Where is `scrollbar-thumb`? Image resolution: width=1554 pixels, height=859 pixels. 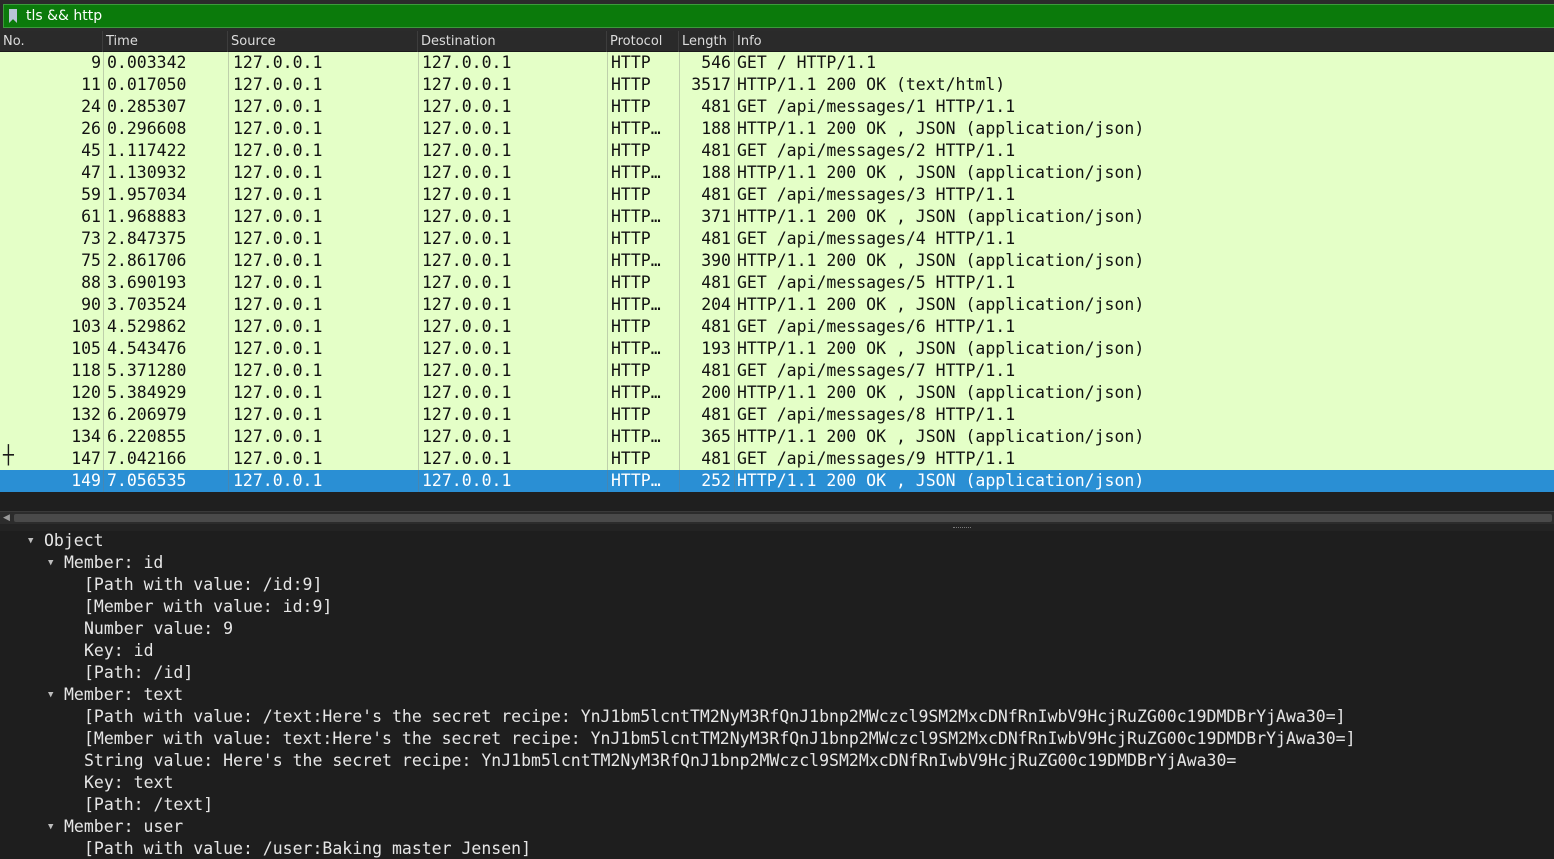
scrollbar-thumb is located at coordinates (783, 518).